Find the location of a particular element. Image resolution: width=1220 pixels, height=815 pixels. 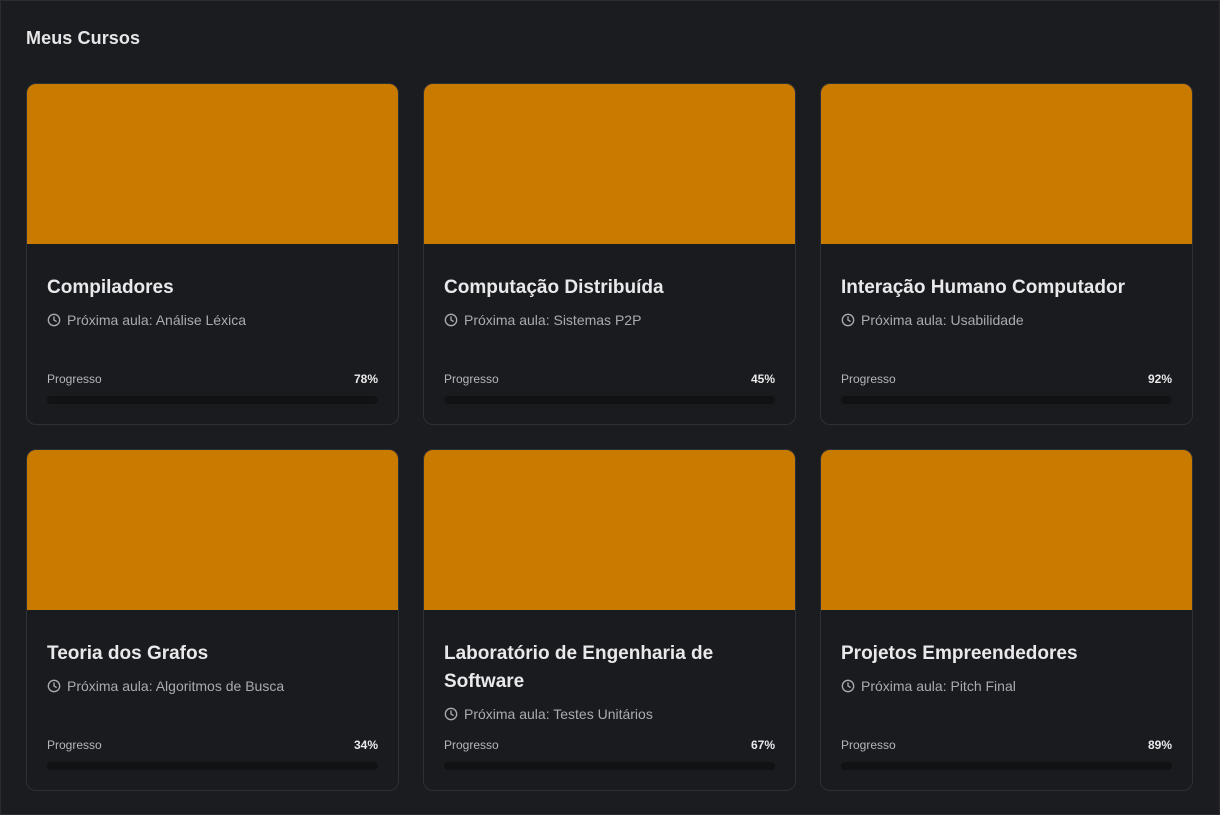

progress-row: Progresso 67% is located at coordinates (609, 745).